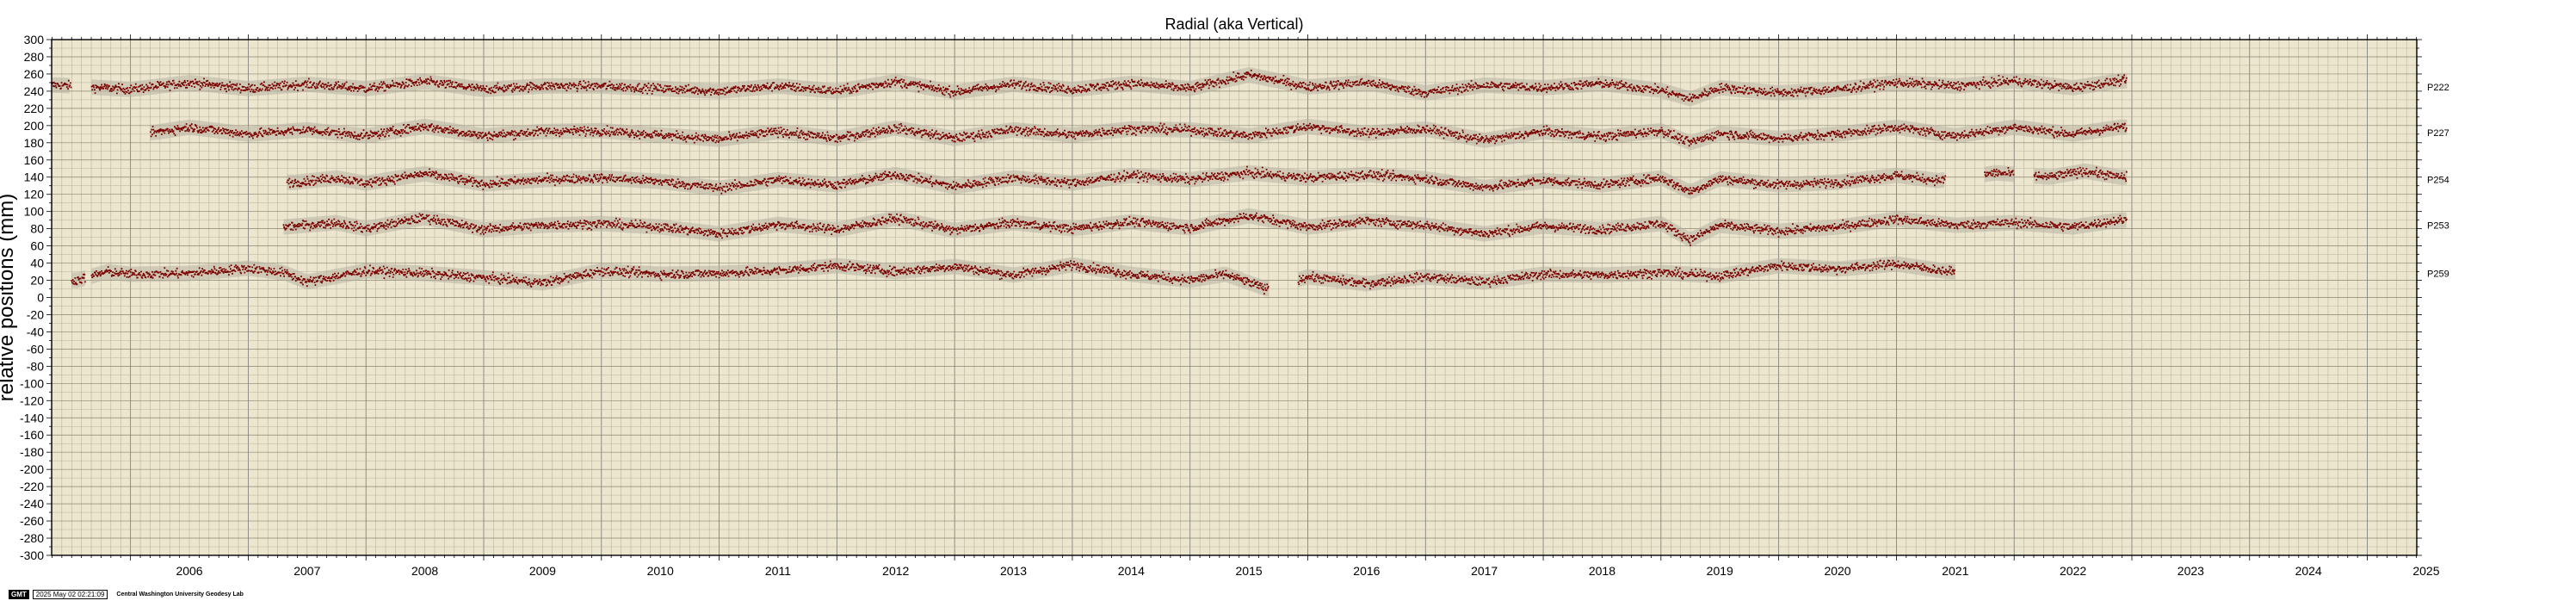  What do you see at coordinates (895, 571) in the screenshot?
I see `x-tick-label: 2012` at bounding box center [895, 571].